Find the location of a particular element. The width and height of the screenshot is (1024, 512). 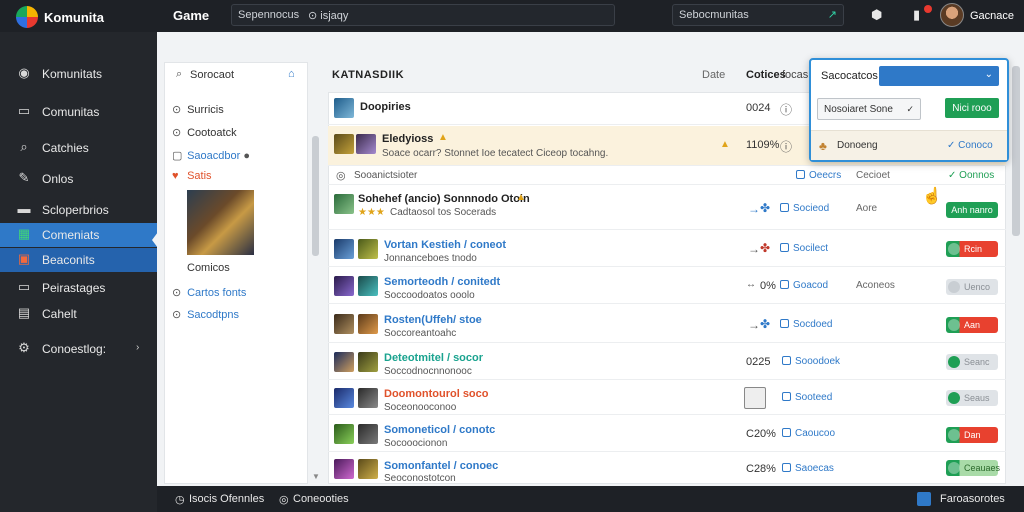

main-scrollbar is located at coordinates (1016, 151).